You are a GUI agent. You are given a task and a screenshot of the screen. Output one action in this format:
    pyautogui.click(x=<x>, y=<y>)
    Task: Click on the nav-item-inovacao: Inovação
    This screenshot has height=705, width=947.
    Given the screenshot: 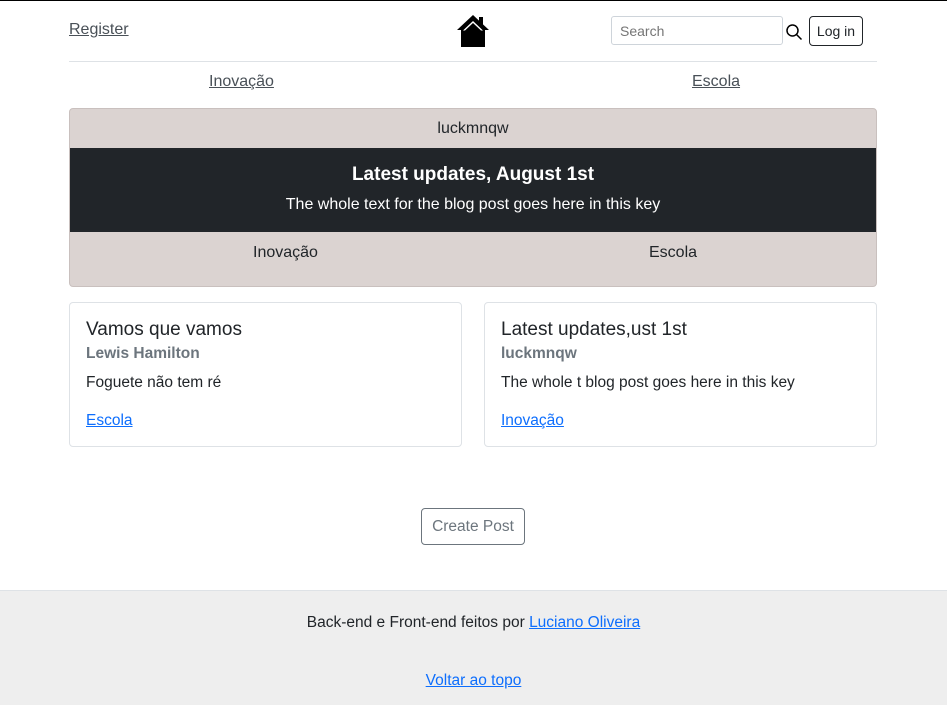 What is the action you would take?
    pyautogui.click(x=241, y=82)
    